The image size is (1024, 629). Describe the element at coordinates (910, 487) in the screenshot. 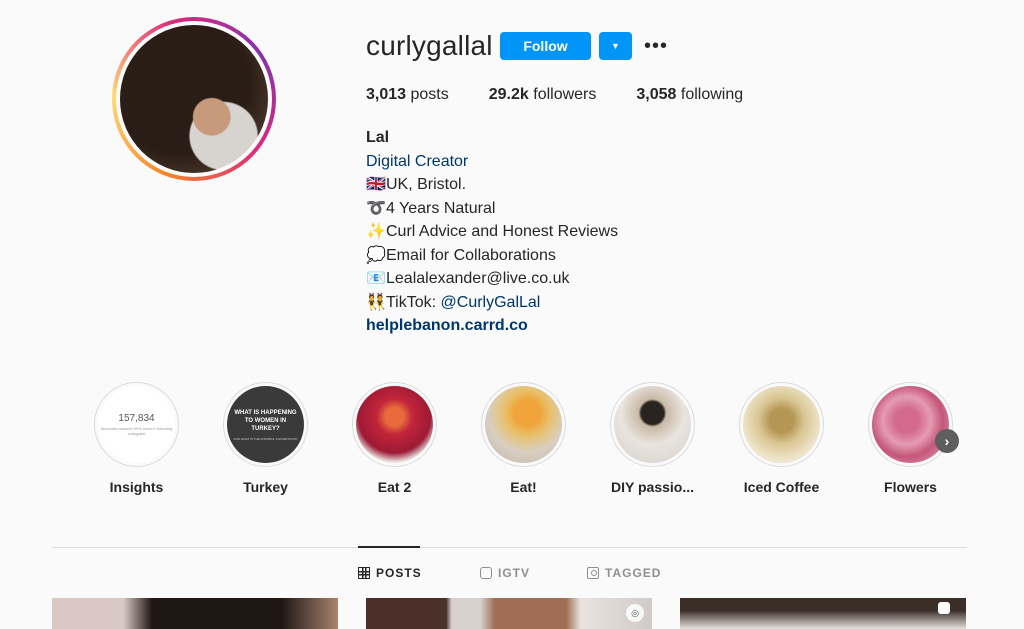

I see `highlight-label: Flowers` at that location.